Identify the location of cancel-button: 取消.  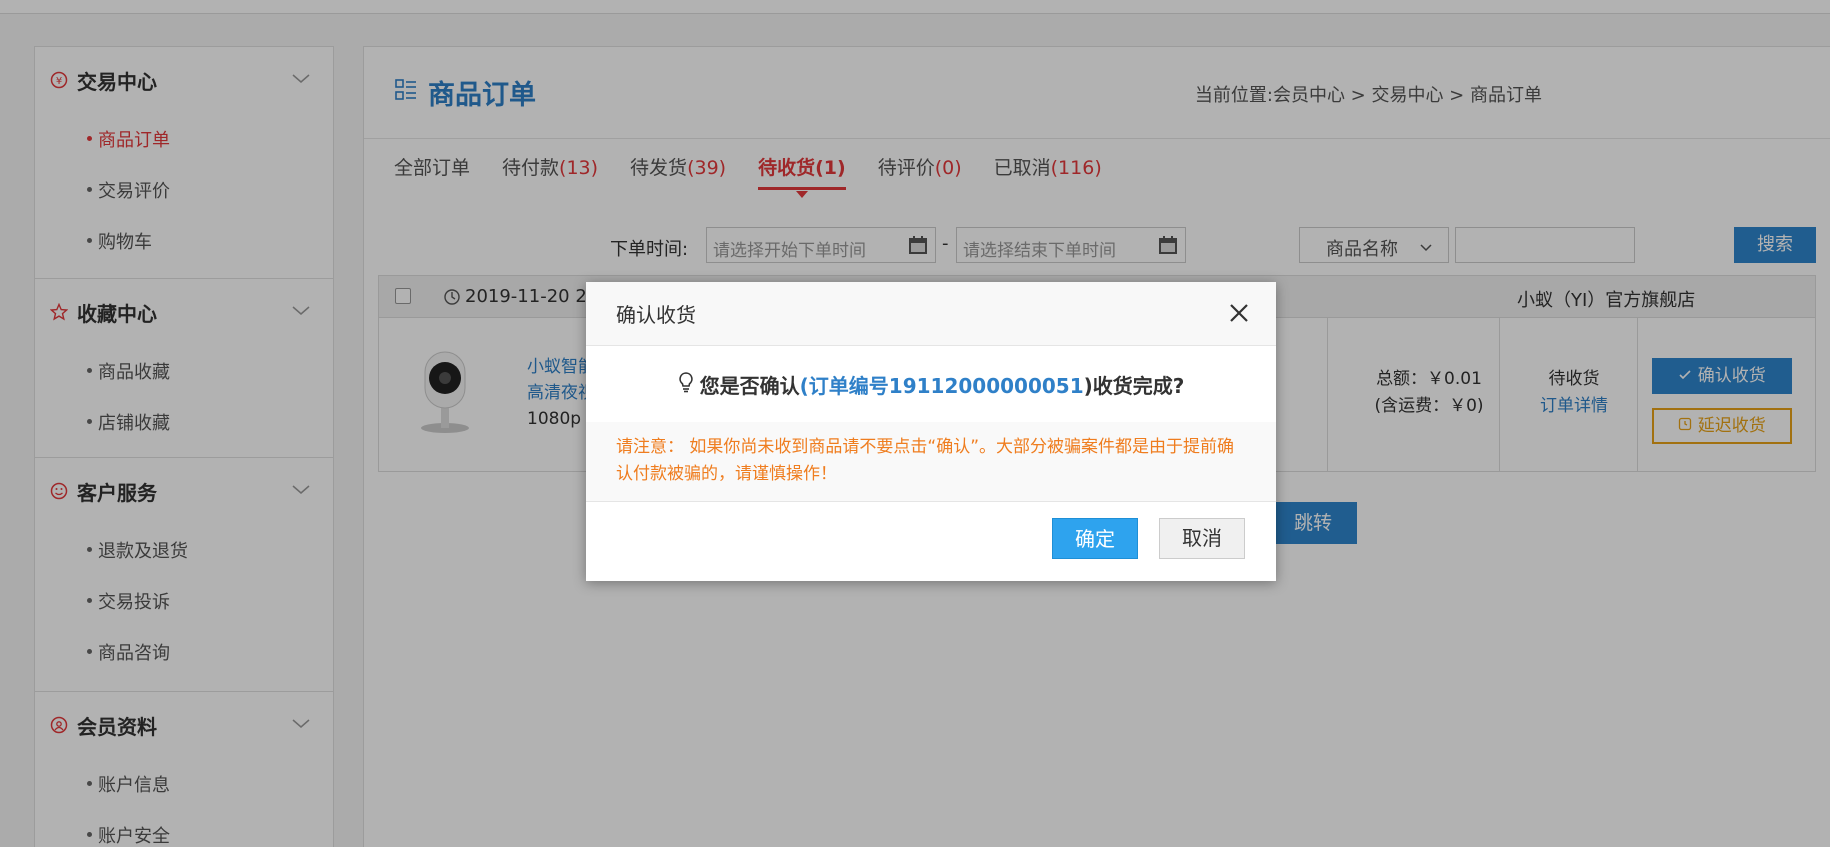
(1202, 538).